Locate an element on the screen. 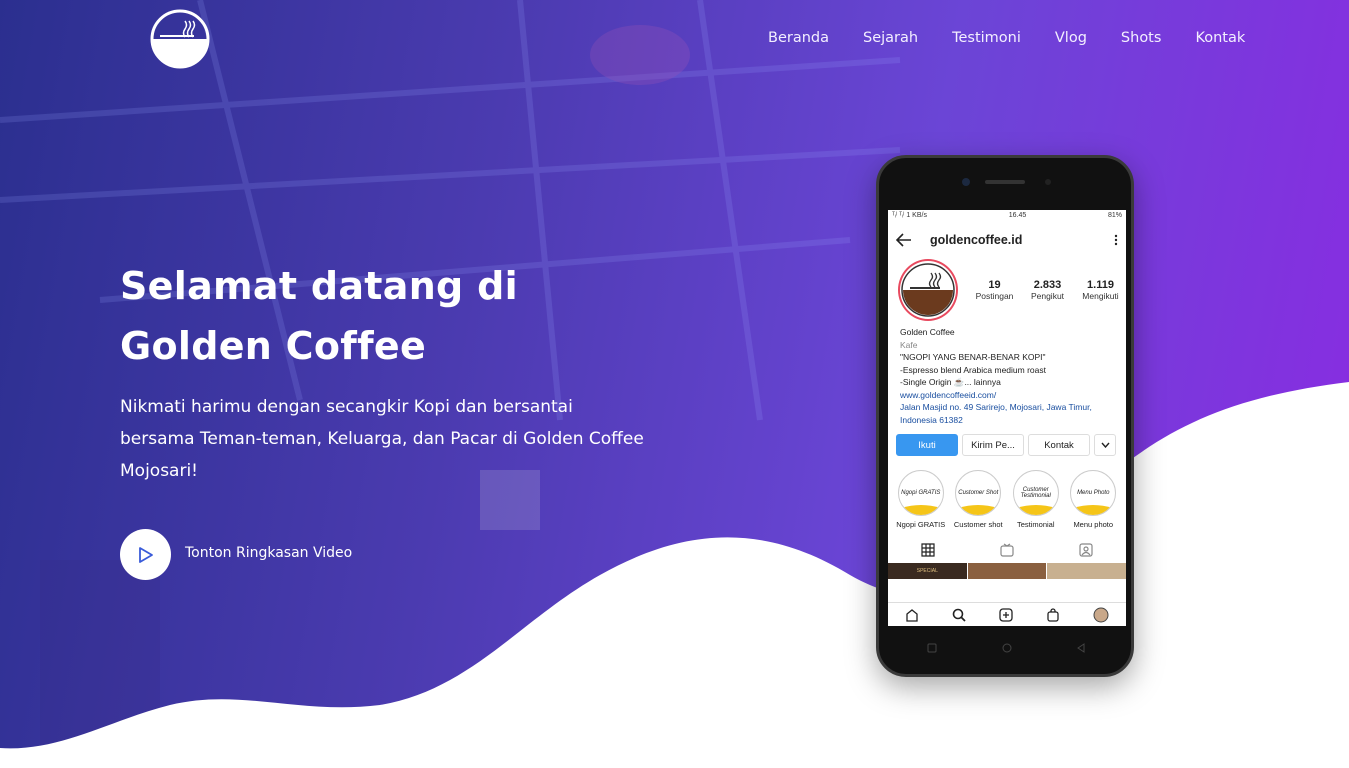 The width and height of the screenshot is (1349, 768). home-icon is located at coordinates (912, 615).